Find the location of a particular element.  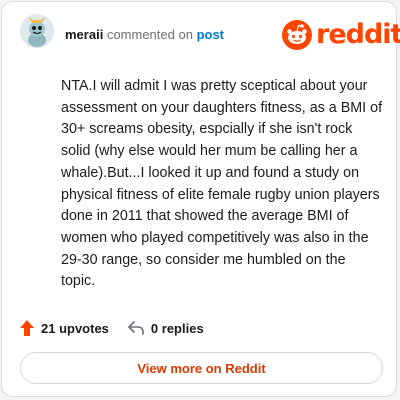

reply-button: 0 replies is located at coordinates (165, 328).